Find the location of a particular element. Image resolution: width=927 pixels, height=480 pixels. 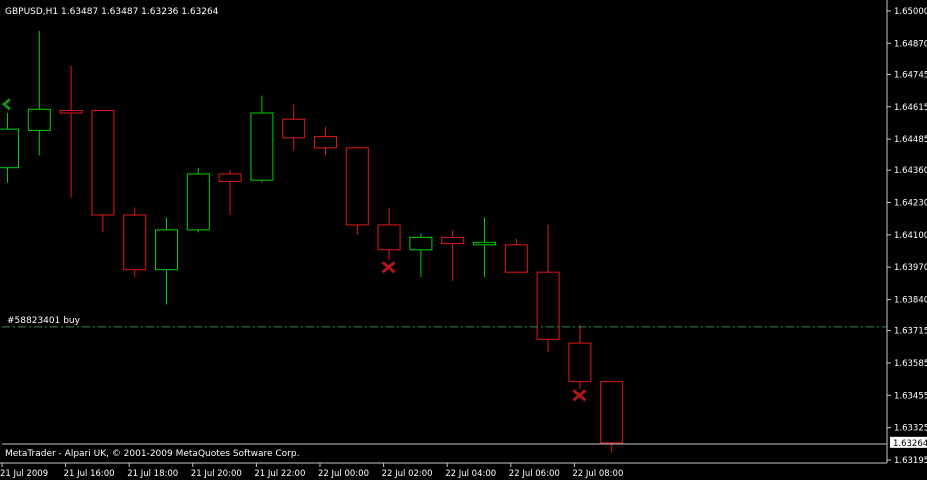

y-tick-label: 1.63585 is located at coordinates (910, 364).